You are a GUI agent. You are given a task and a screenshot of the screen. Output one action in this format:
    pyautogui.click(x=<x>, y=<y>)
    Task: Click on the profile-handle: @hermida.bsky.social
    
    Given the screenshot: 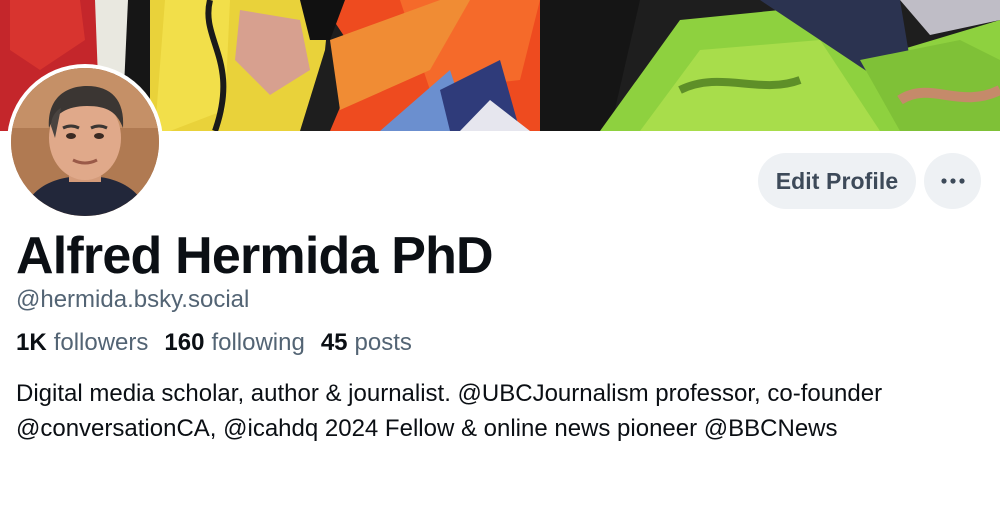 What is the action you would take?
    pyautogui.click(x=133, y=299)
    